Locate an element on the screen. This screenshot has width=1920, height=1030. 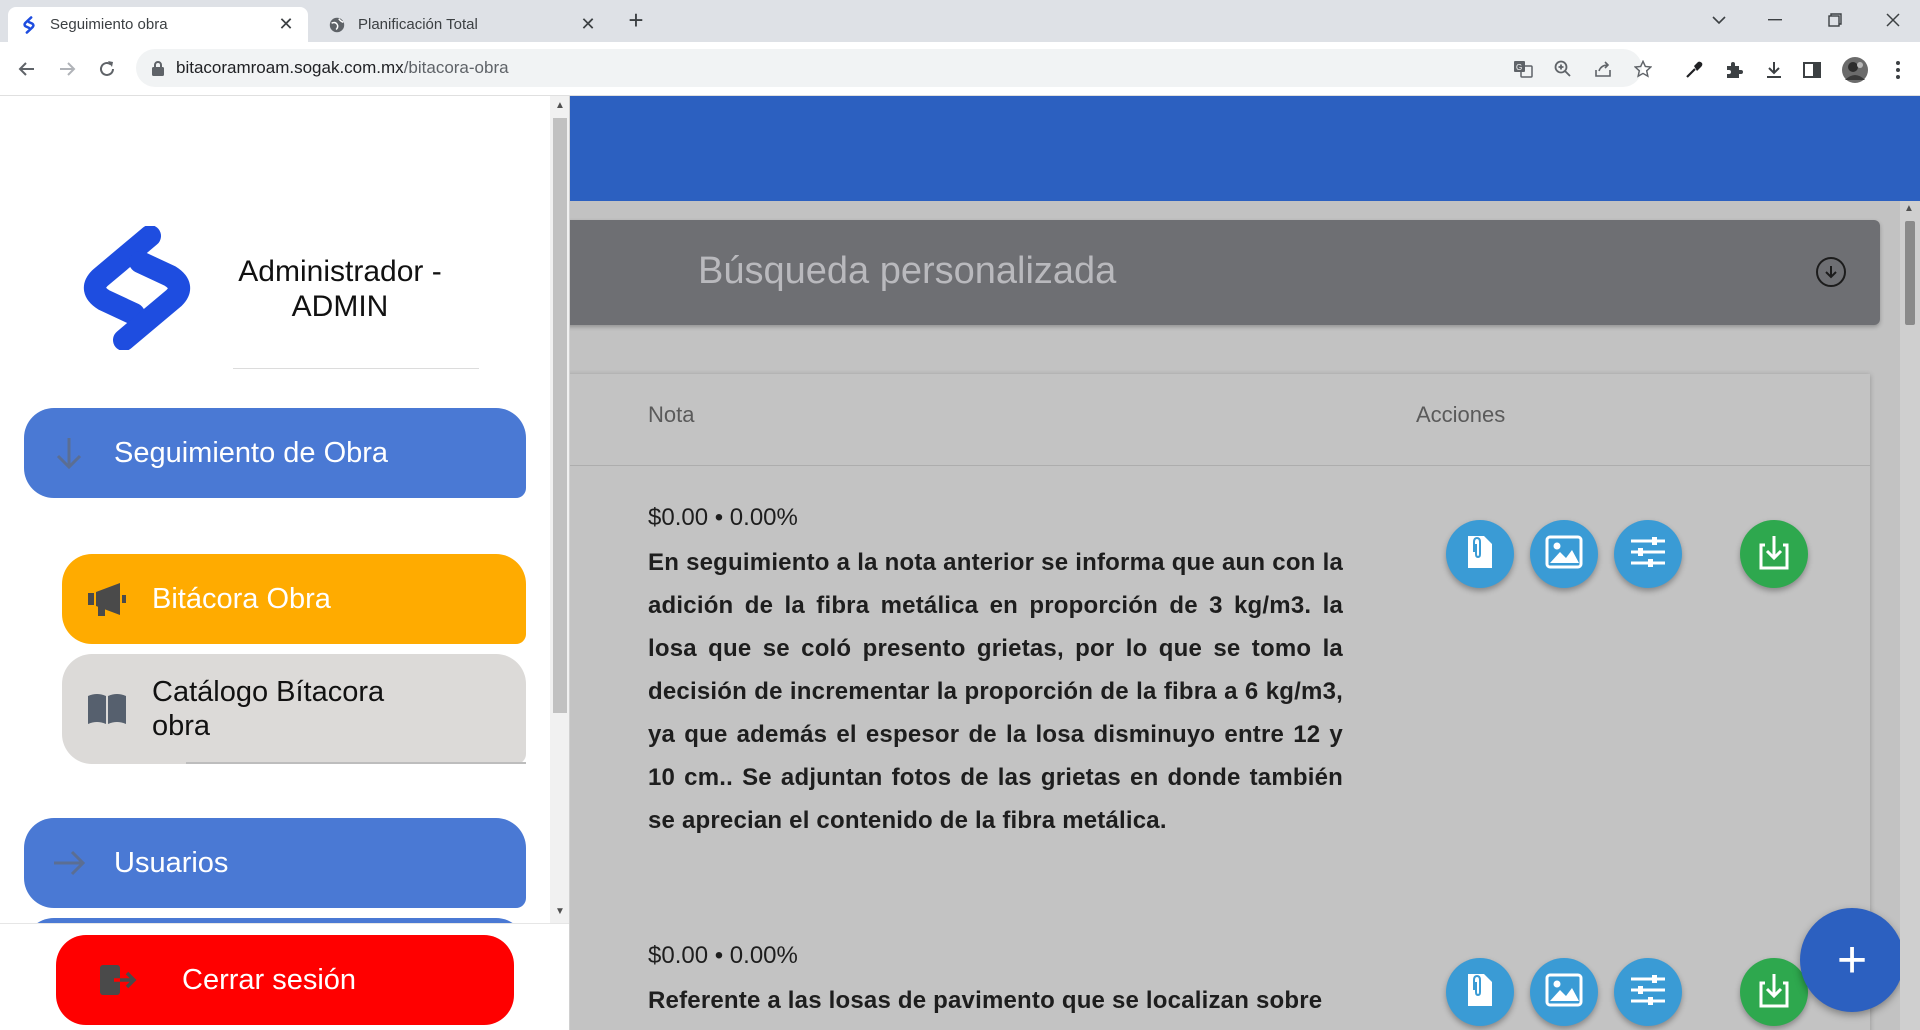
active-item-underline is located at coordinates (356, 763).